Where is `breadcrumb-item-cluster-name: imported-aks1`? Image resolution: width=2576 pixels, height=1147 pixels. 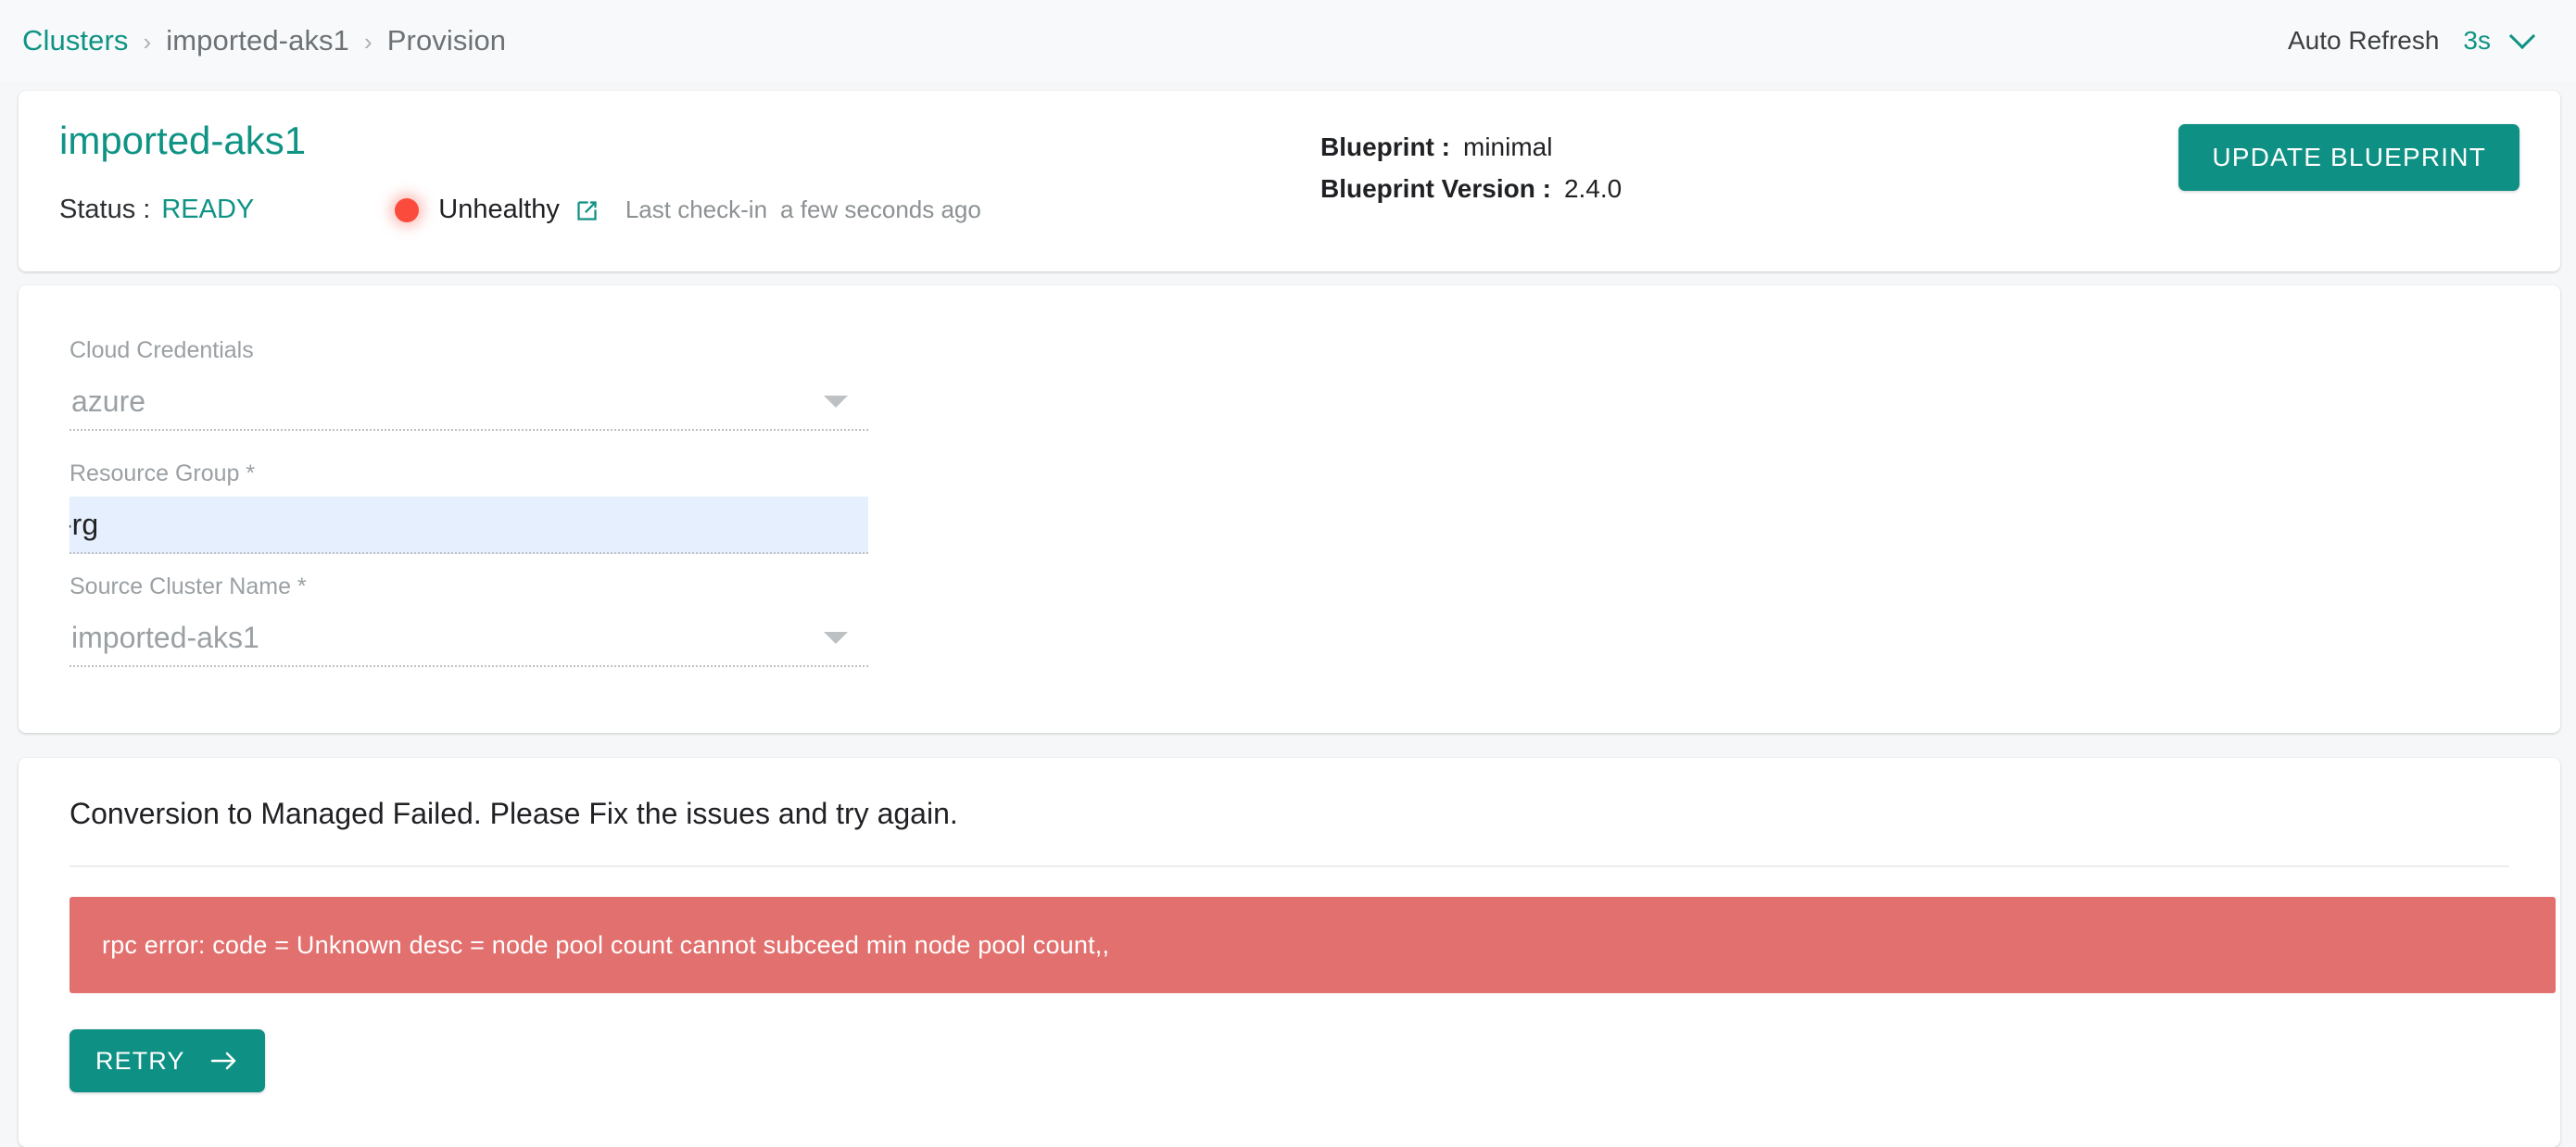
breadcrumb-item-cluster-name: imported-aks1 is located at coordinates (257, 40).